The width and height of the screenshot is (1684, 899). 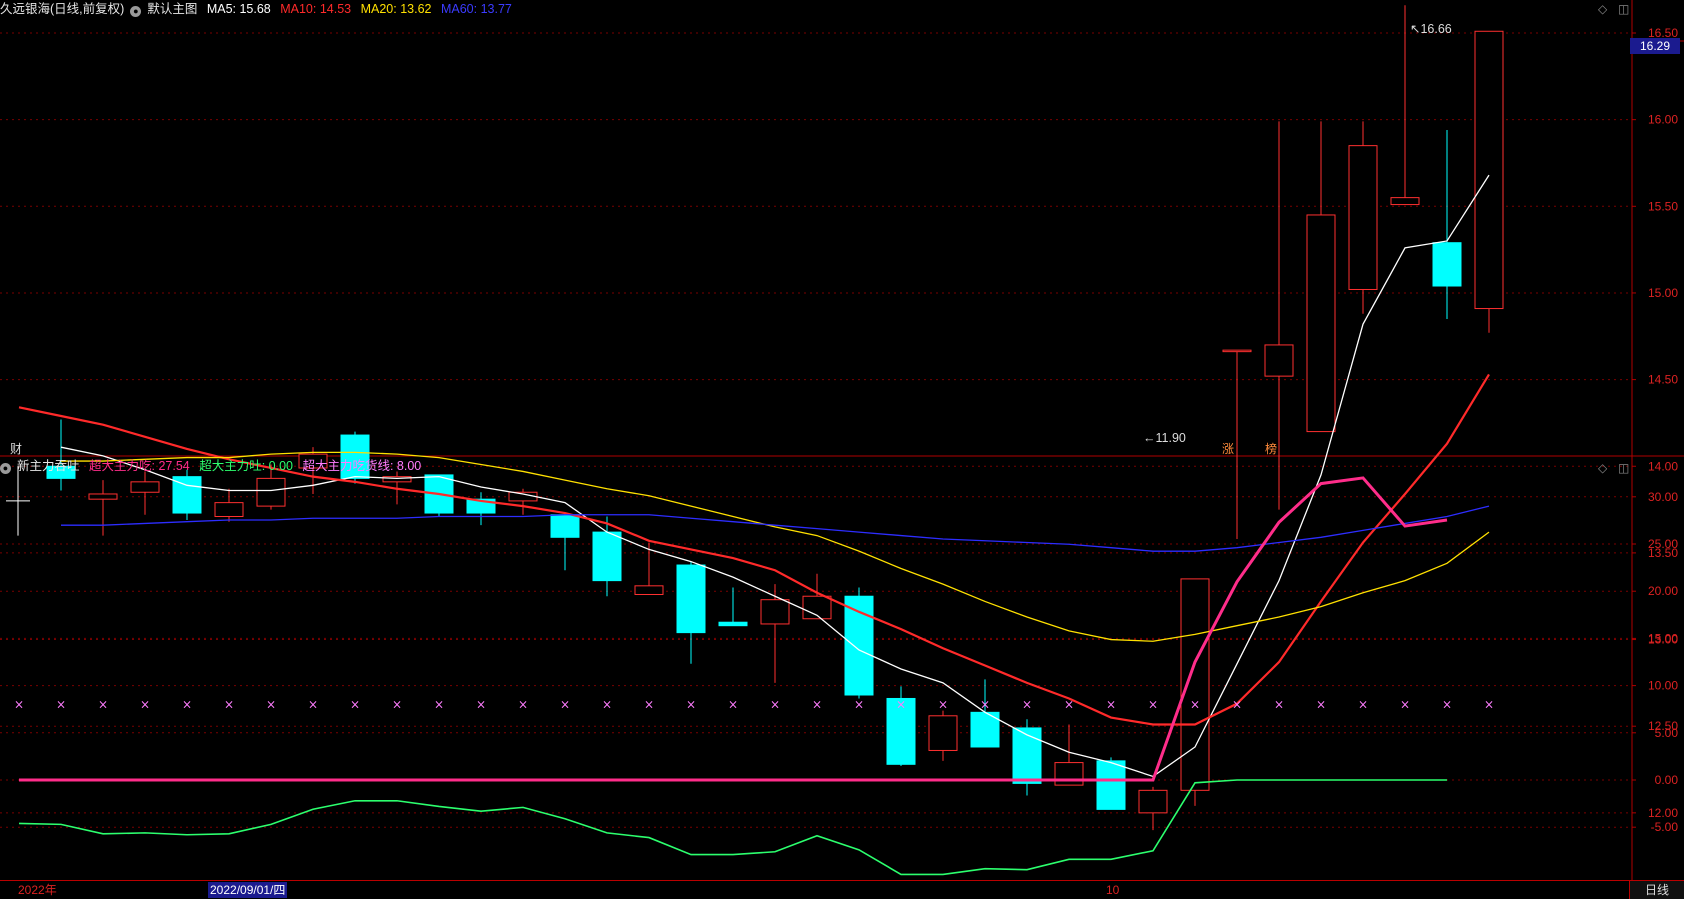 I want to click on y-tick-label: 5.00, so click(x=1667, y=733).